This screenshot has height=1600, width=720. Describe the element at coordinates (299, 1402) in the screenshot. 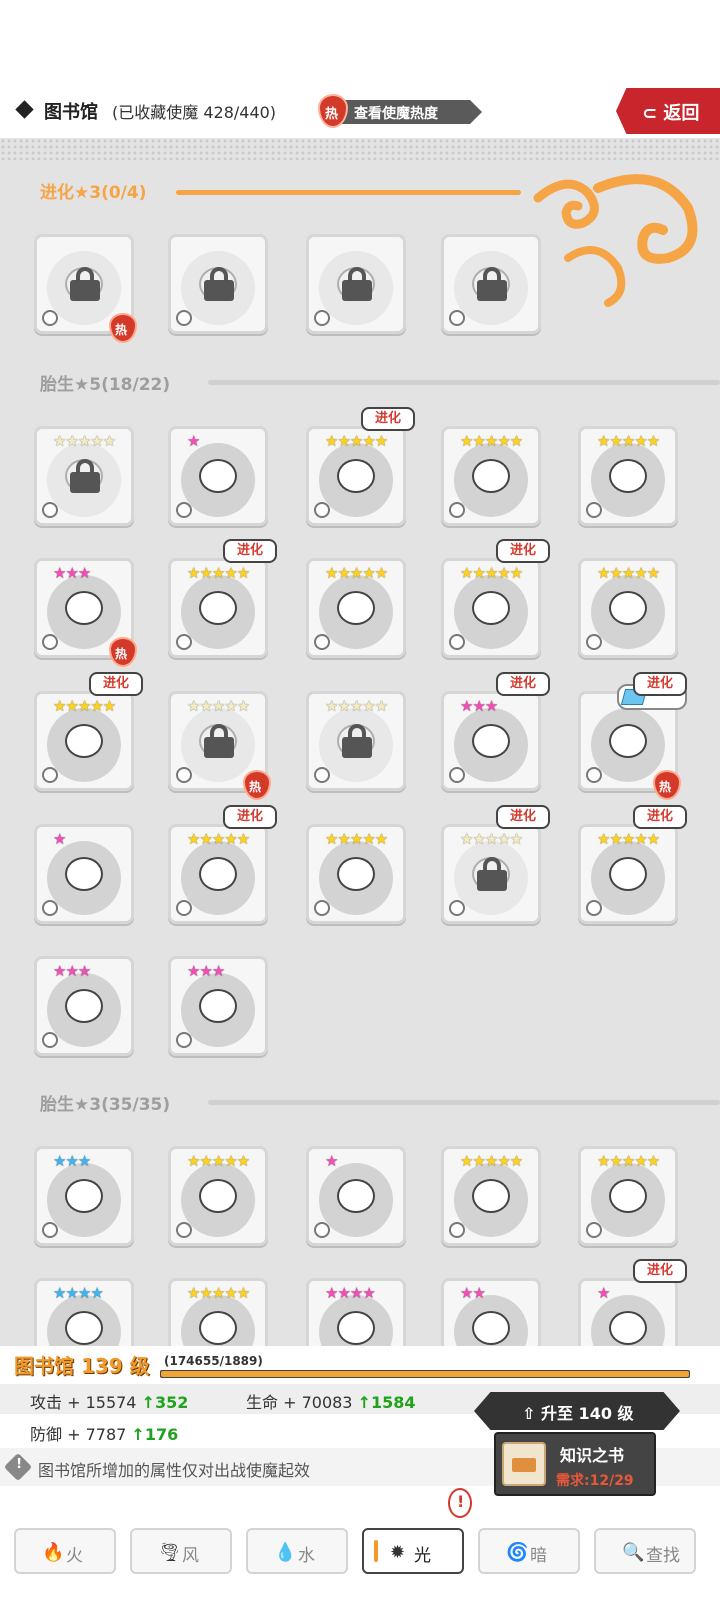

I see `hp-value: 生命 + 70083` at that location.